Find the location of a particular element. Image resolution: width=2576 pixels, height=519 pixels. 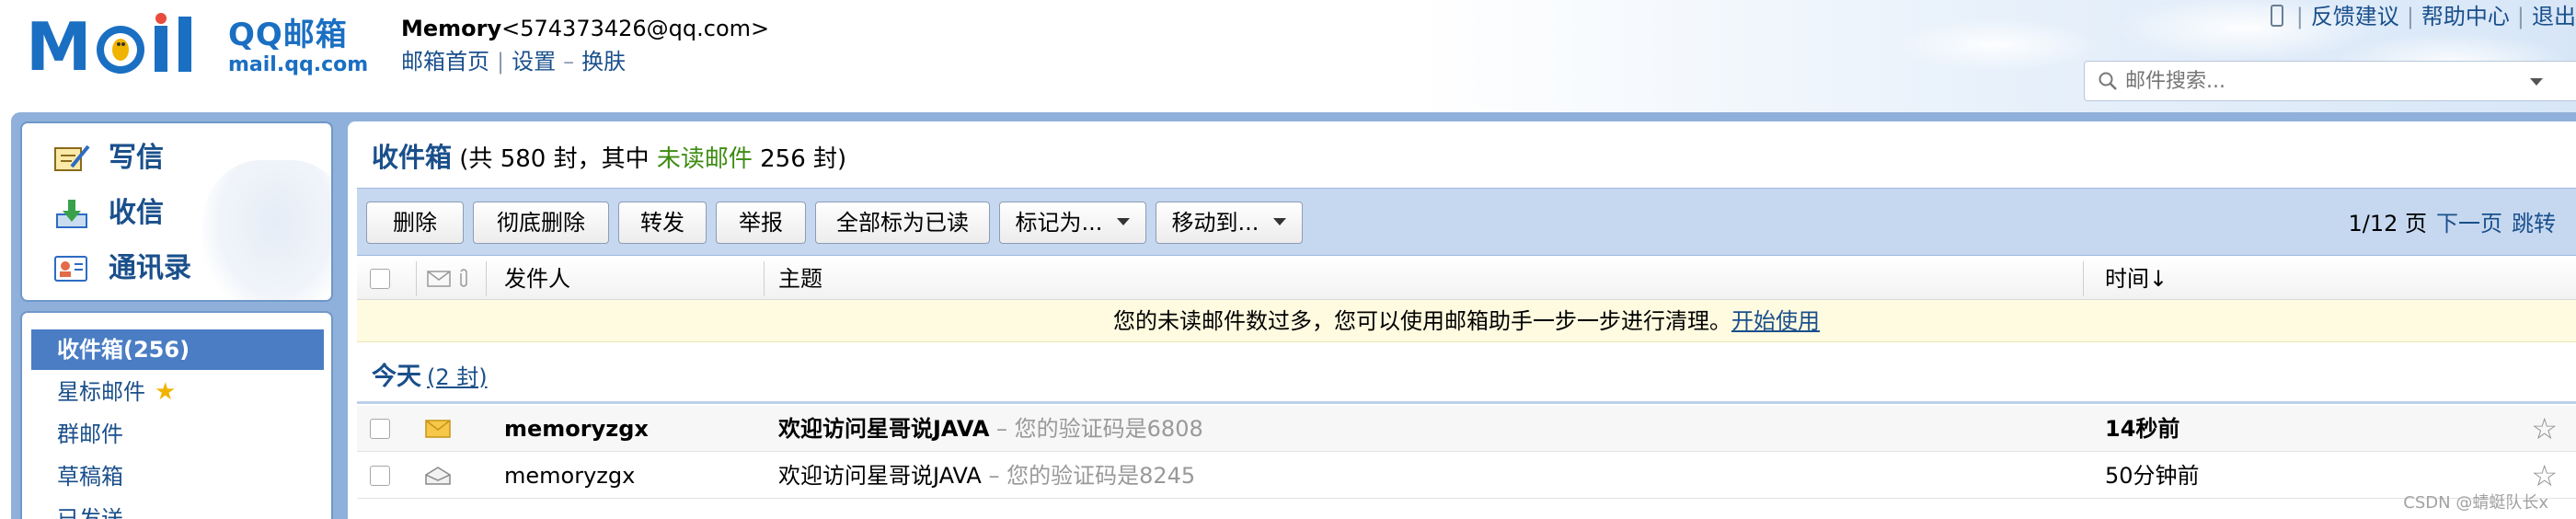

logo-url: mail.qq.com is located at coordinates (298, 64).